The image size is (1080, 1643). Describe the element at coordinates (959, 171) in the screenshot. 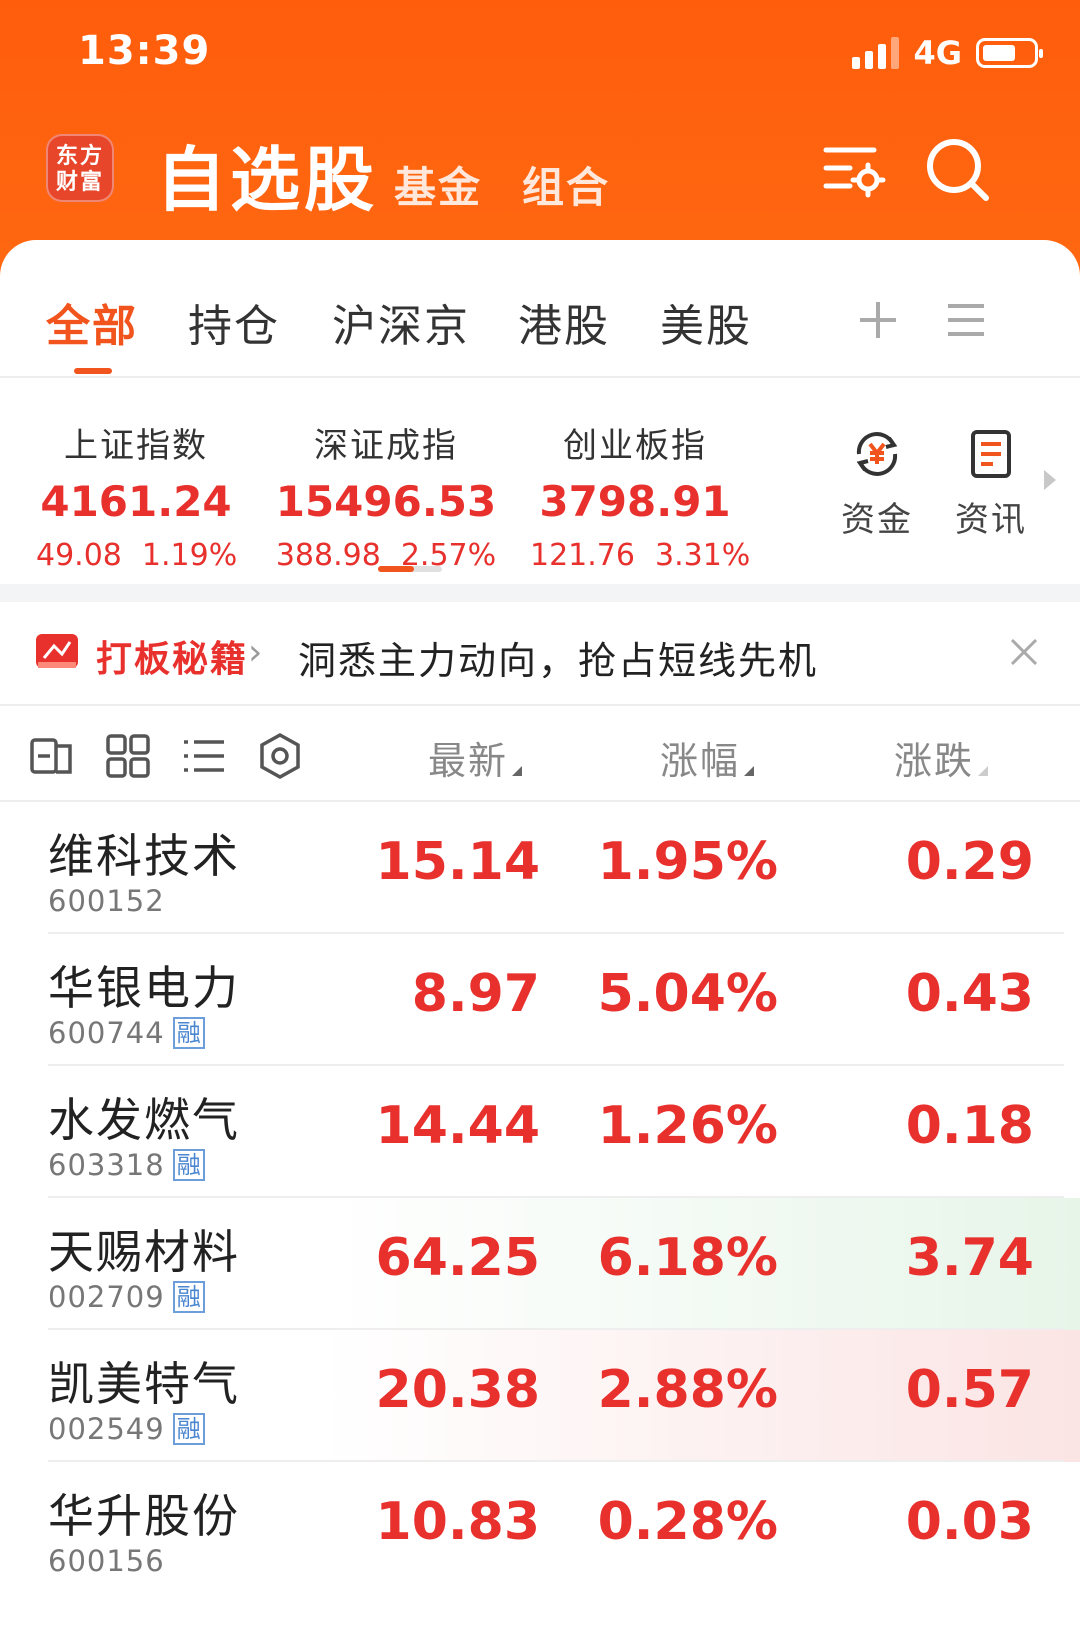

I see `search-icon` at that location.